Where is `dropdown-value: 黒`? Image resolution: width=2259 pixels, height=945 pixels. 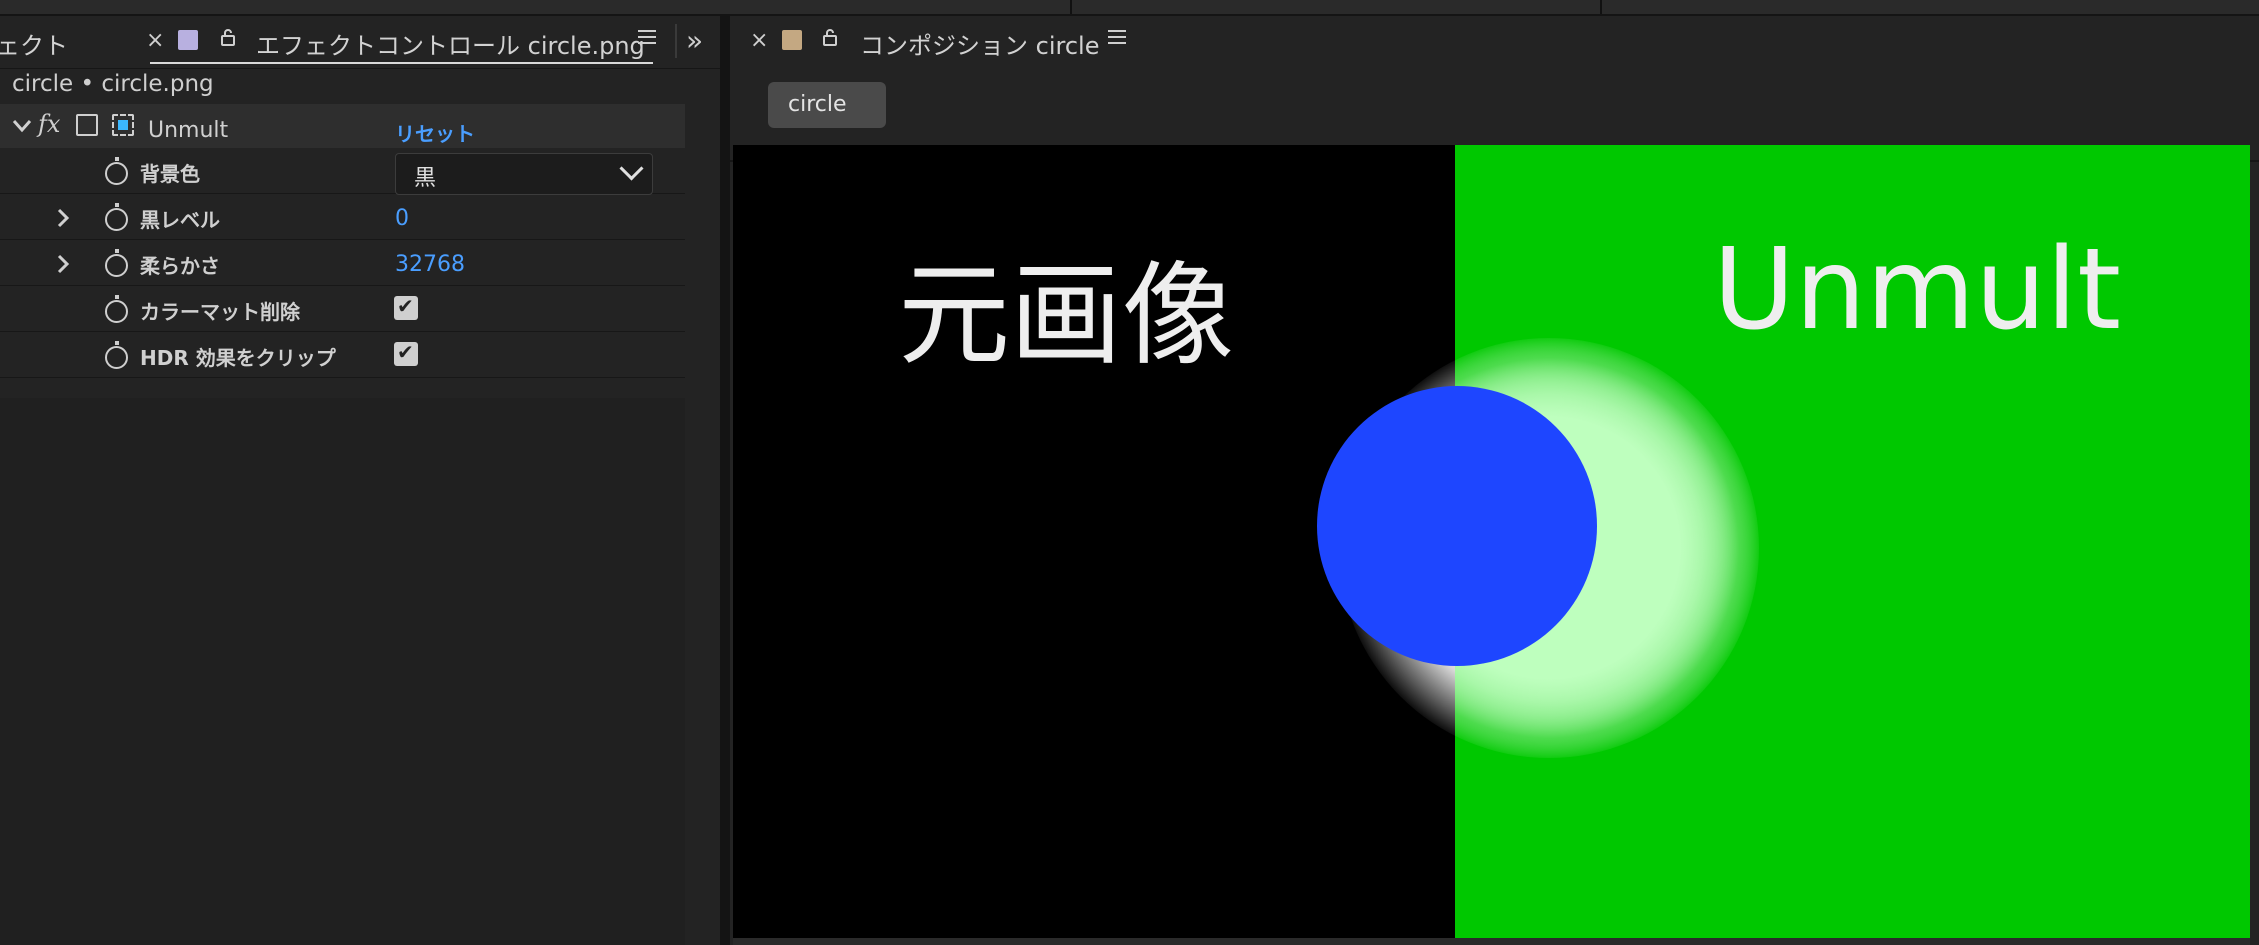 dropdown-value: 黒 is located at coordinates (425, 178).